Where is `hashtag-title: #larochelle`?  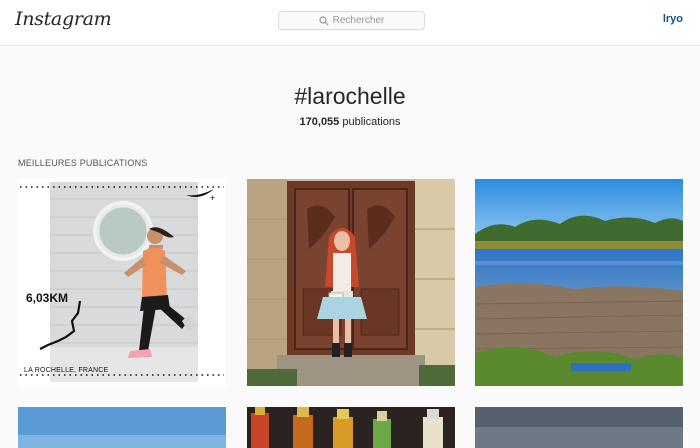
hashtag-title: #larochelle is located at coordinates (350, 96).